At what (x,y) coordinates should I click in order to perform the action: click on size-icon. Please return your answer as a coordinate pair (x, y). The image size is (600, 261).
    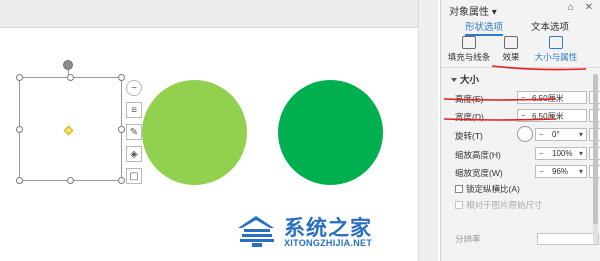
    Looking at the image, I should click on (556, 42).